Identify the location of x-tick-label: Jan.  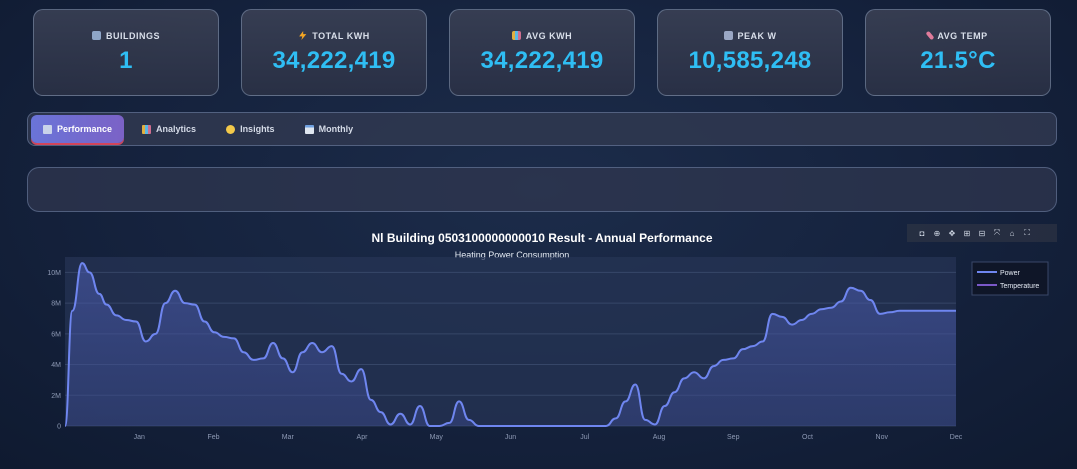
(139, 437).